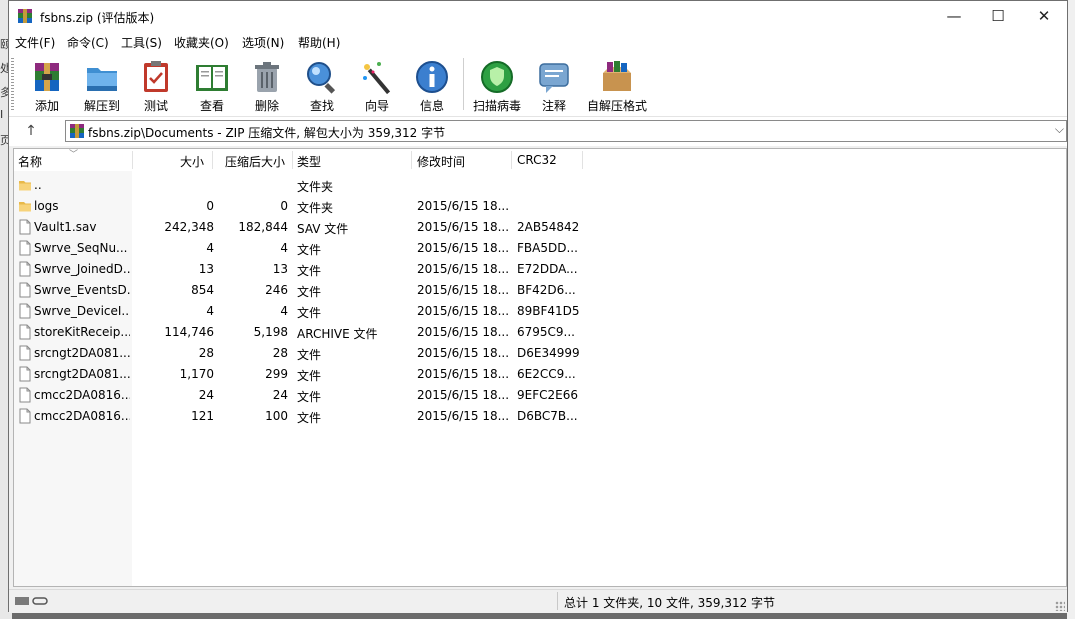 The height and width of the screenshot is (619, 1075). Describe the element at coordinates (540, 185) in the screenshot. I see `file-row: .. 文件夹` at that location.